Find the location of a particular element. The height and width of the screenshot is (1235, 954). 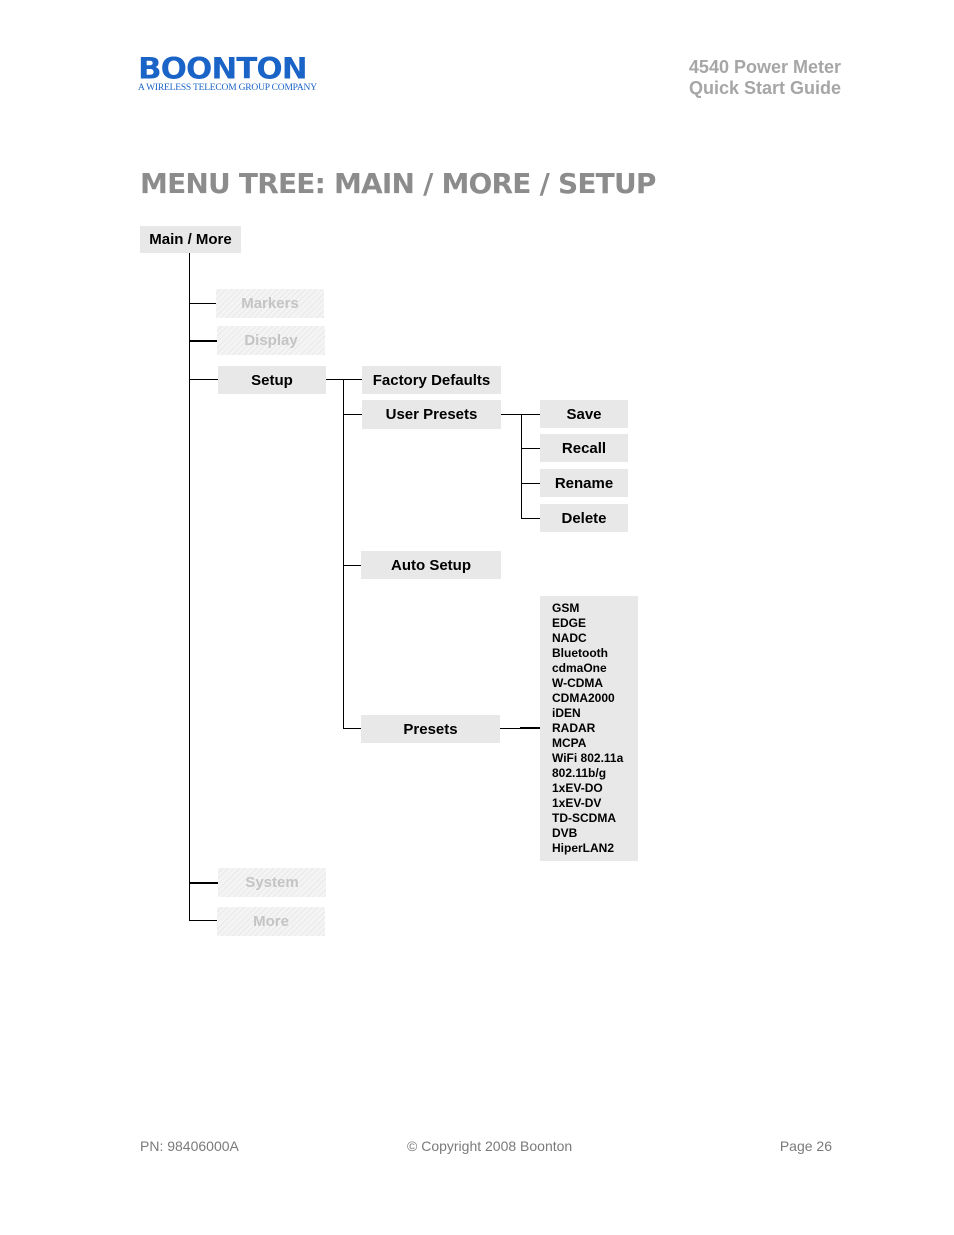

preset-item: cdmaOne is located at coordinates (579, 668).